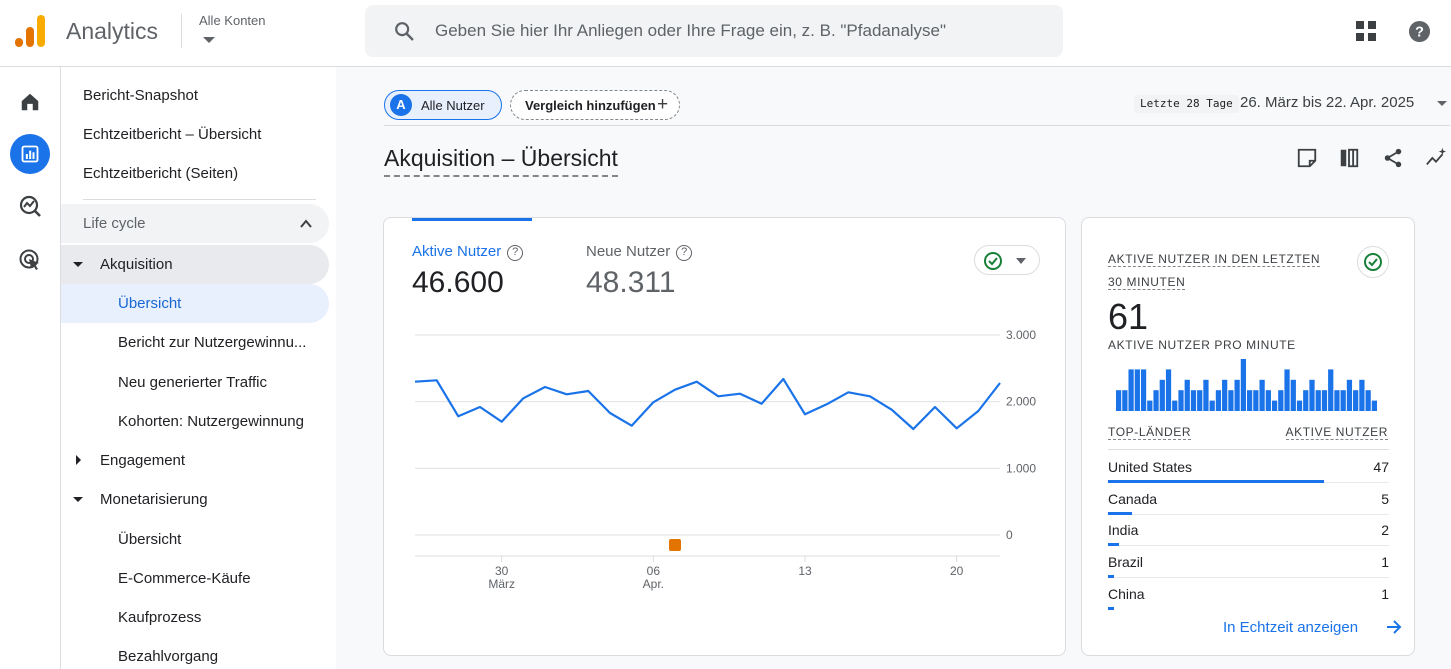  What do you see at coordinates (1419, 31) in the screenshot?
I see `help-icon: ?` at bounding box center [1419, 31].